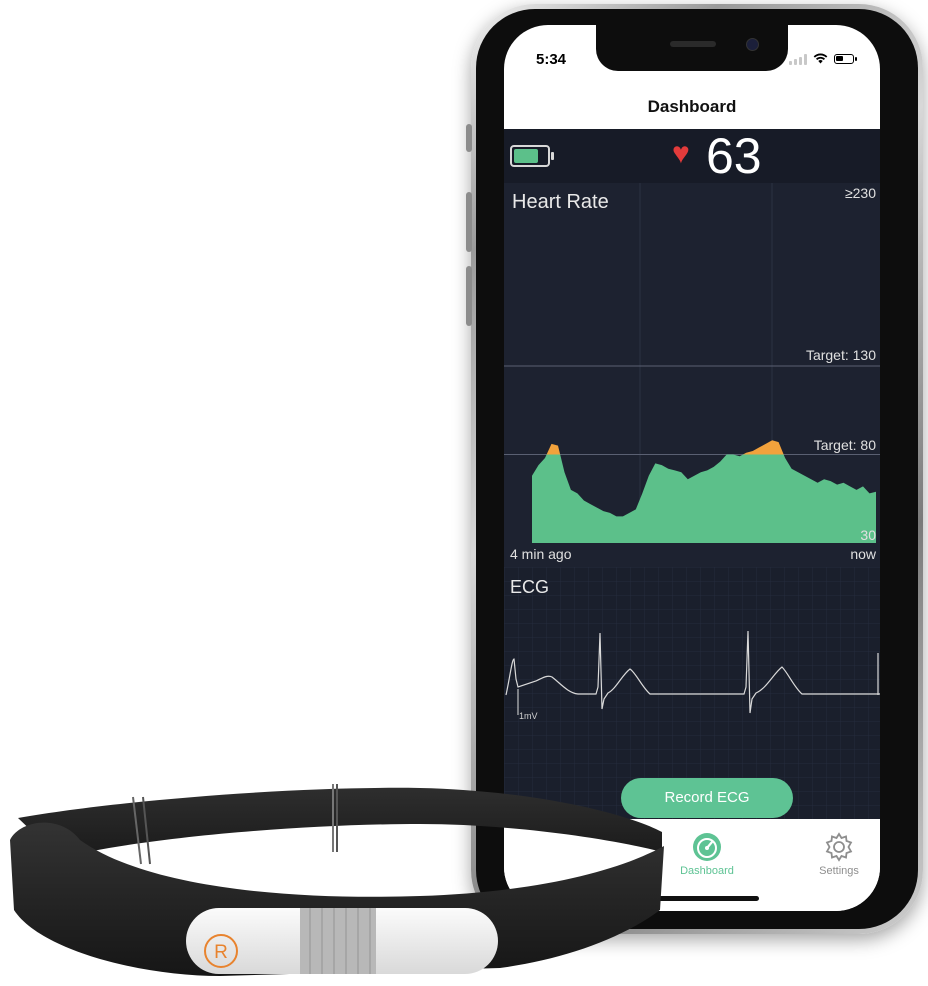 The height and width of the screenshot is (986, 928). Describe the element at coordinates (221, 952) in the screenshot. I see `brand-logo-letter: R` at that location.